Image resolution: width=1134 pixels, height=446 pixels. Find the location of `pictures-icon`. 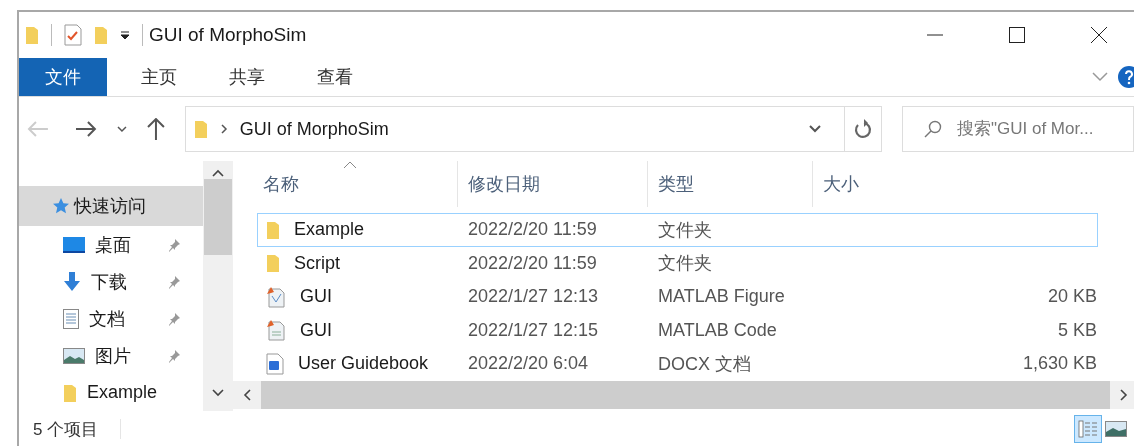

pictures-icon is located at coordinates (74, 355).